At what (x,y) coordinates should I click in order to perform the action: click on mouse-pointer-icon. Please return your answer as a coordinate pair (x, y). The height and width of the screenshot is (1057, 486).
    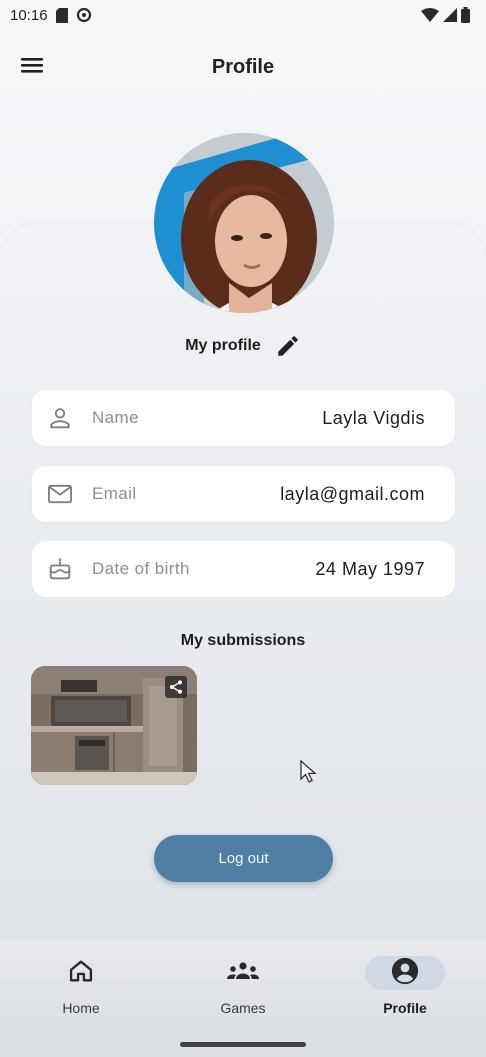
    Looking at the image, I should click on (309, 771).